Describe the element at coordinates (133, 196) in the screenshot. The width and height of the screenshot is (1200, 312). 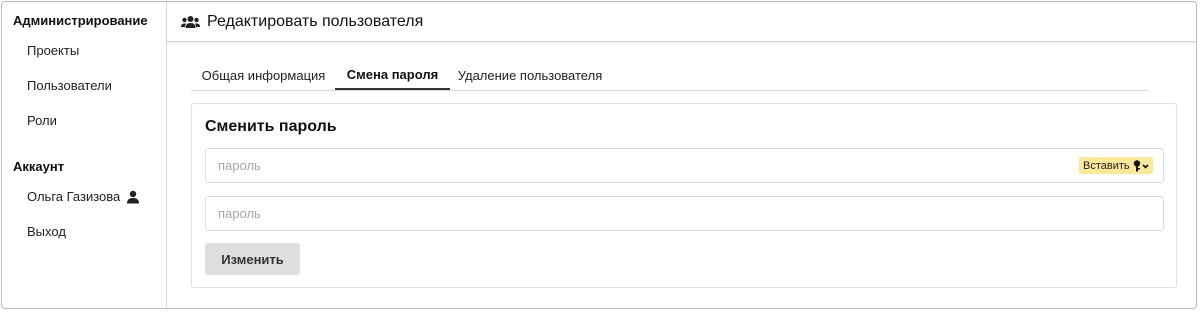
I see `user-icon` at that location.